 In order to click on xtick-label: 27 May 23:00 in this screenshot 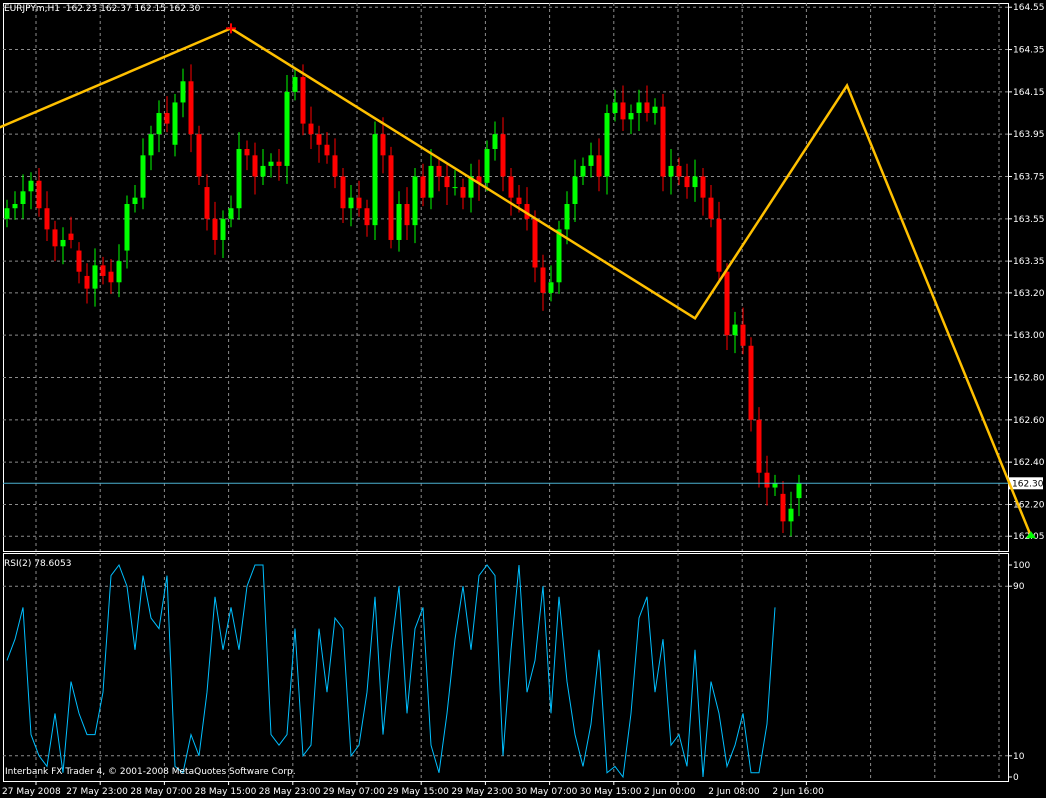, I will do `click(97, 792)`.